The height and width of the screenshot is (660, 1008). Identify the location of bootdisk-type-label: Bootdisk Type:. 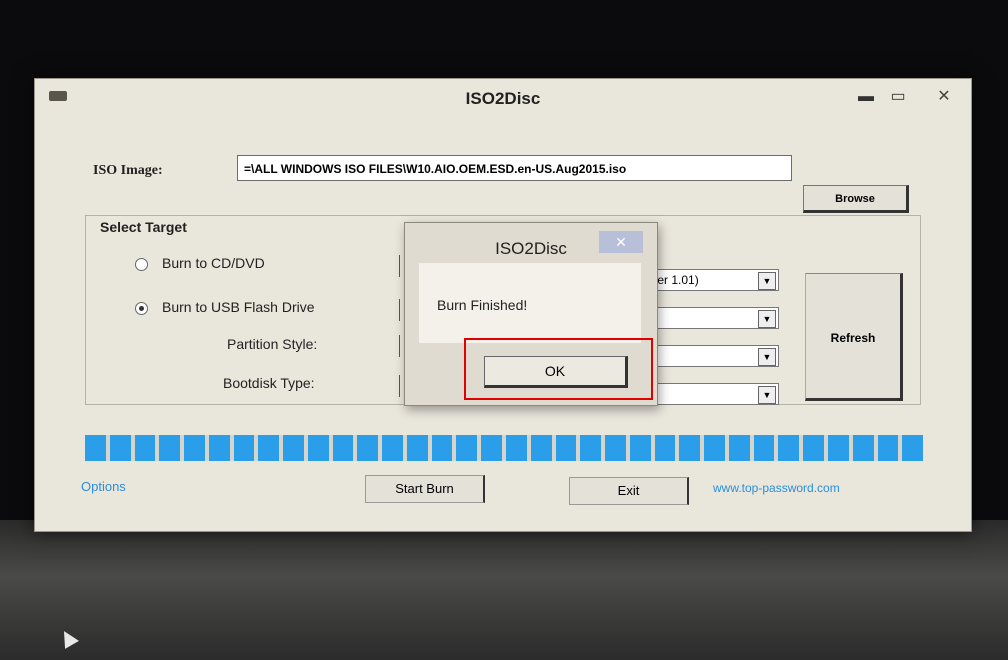
(269, 383).